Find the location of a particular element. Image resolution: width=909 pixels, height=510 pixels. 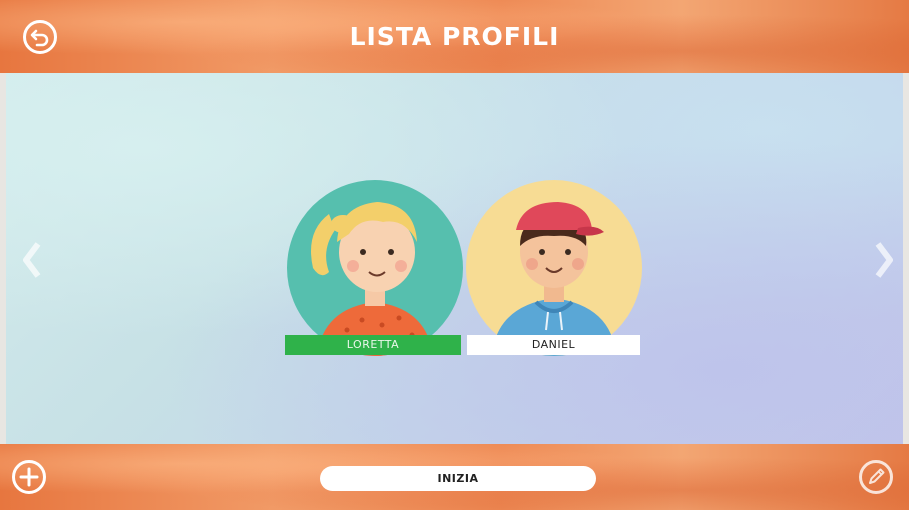

profile-name-loretta: LORETTA is located at coordinates (373, 345).